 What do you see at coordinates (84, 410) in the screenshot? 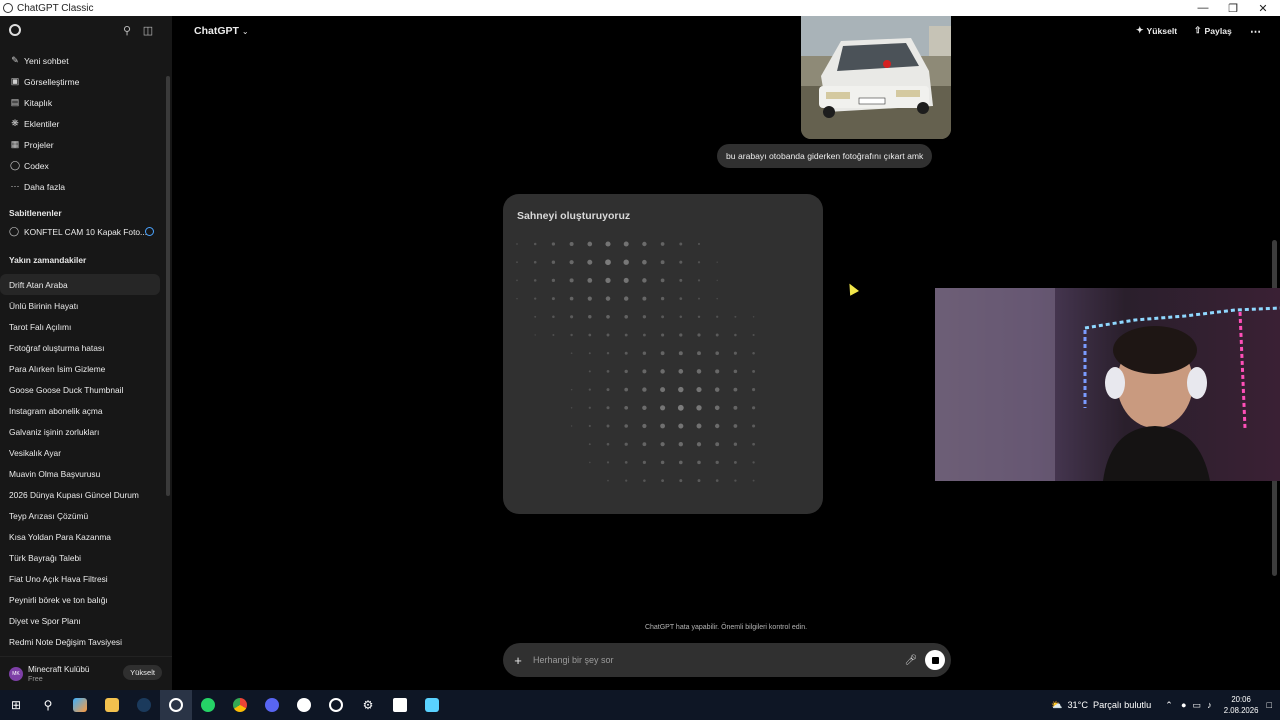
I see `chat-history-item: Instagram abonelik açma` at bounding box center [84, 410].